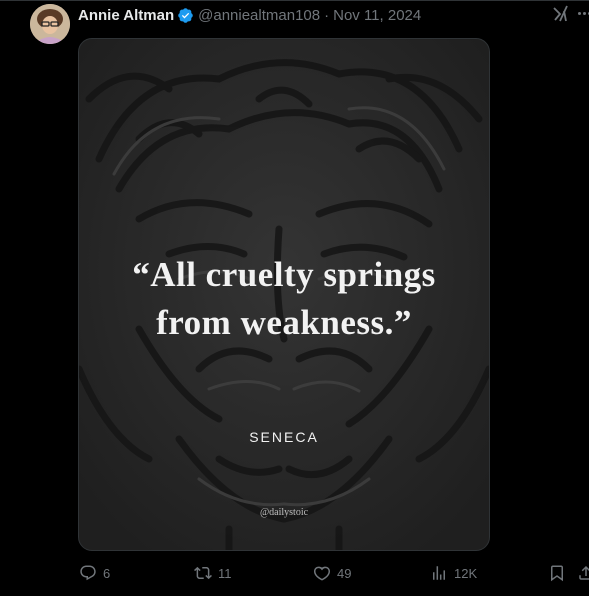  I want to click on grok-icon, so click(561, 14).